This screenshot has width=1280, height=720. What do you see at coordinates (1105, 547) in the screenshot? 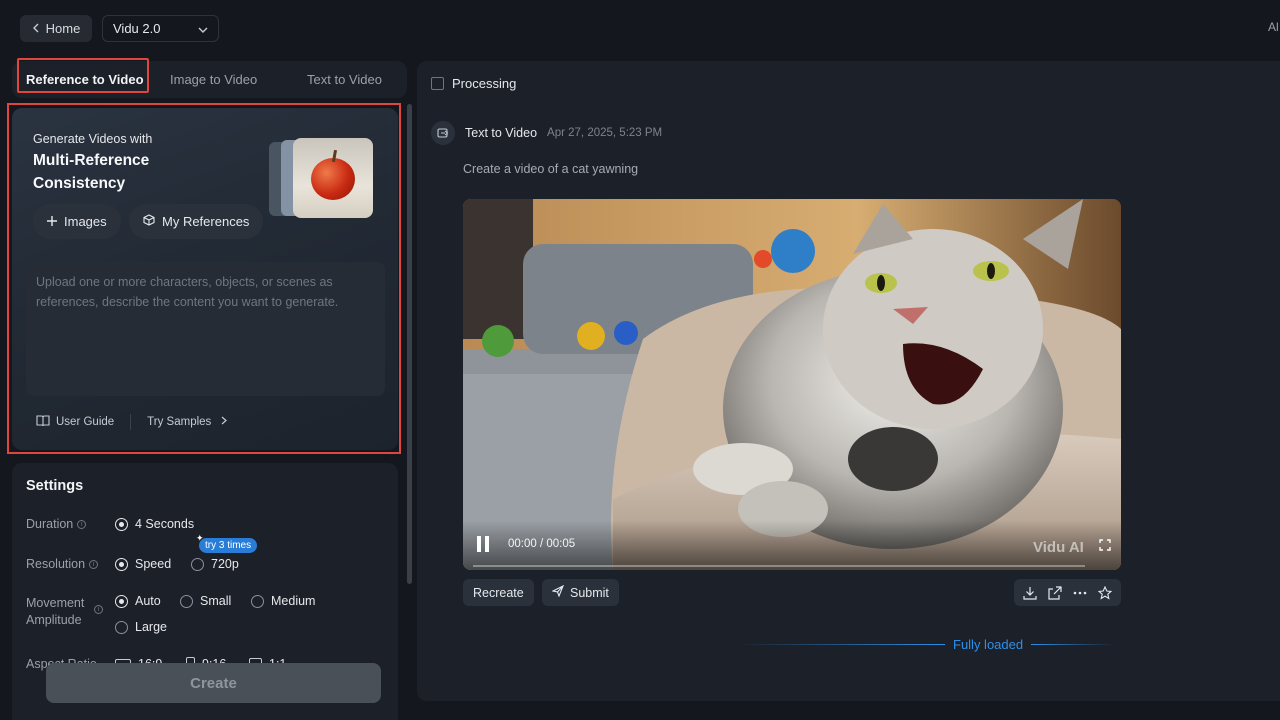
I see `fullscreen-icon` at bounding box center [1105, 547].